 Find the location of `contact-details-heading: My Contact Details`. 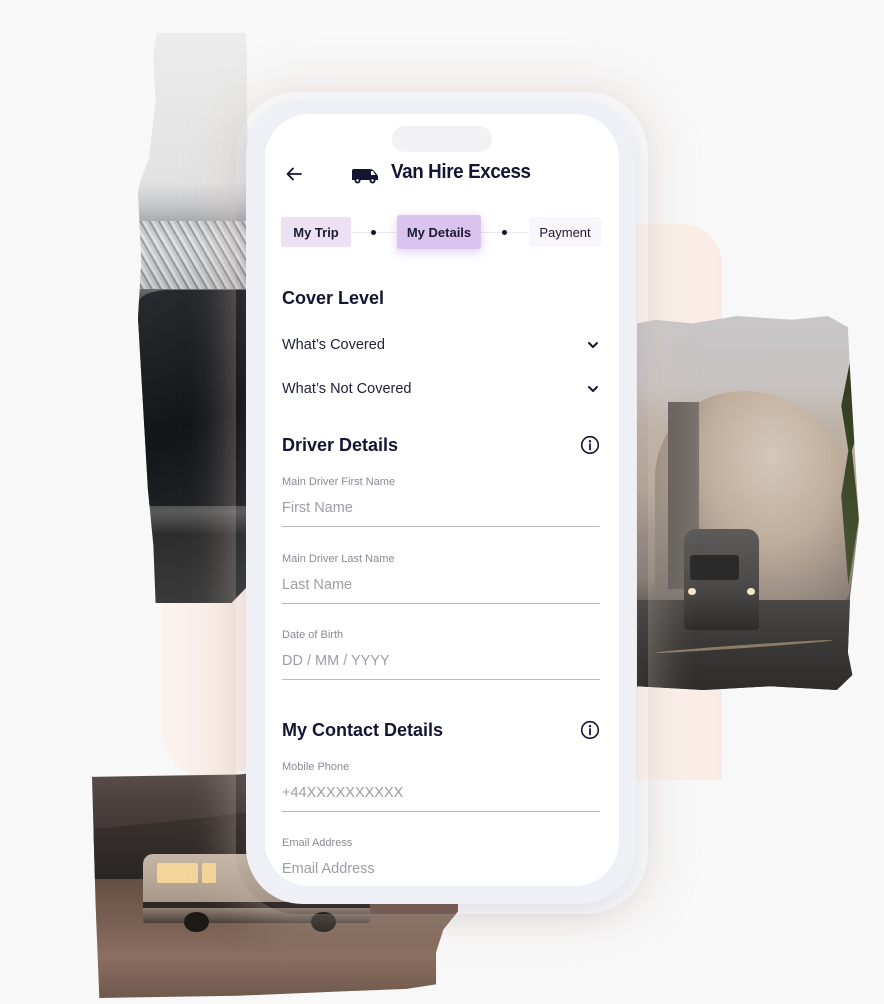

contact-details-heading: My Contact Details is located at coordinates (363, 730).